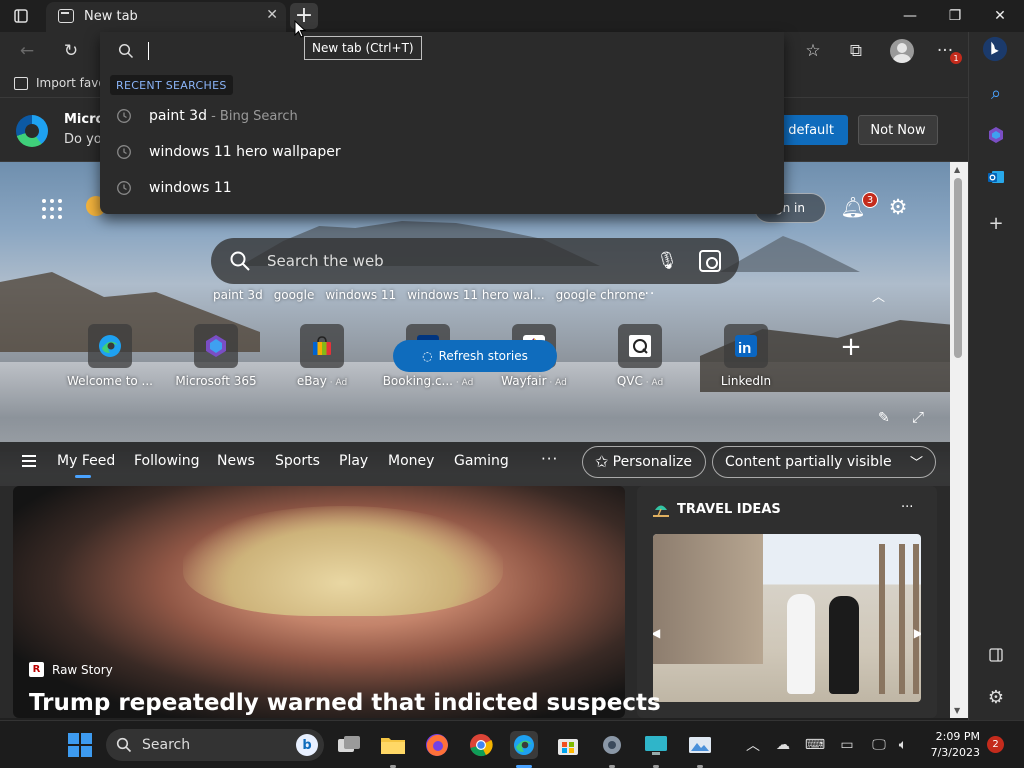 The height and width of the screenshot is (768, 1024). I want to click on sidebar-microsoft365-button, so click(996, 135).